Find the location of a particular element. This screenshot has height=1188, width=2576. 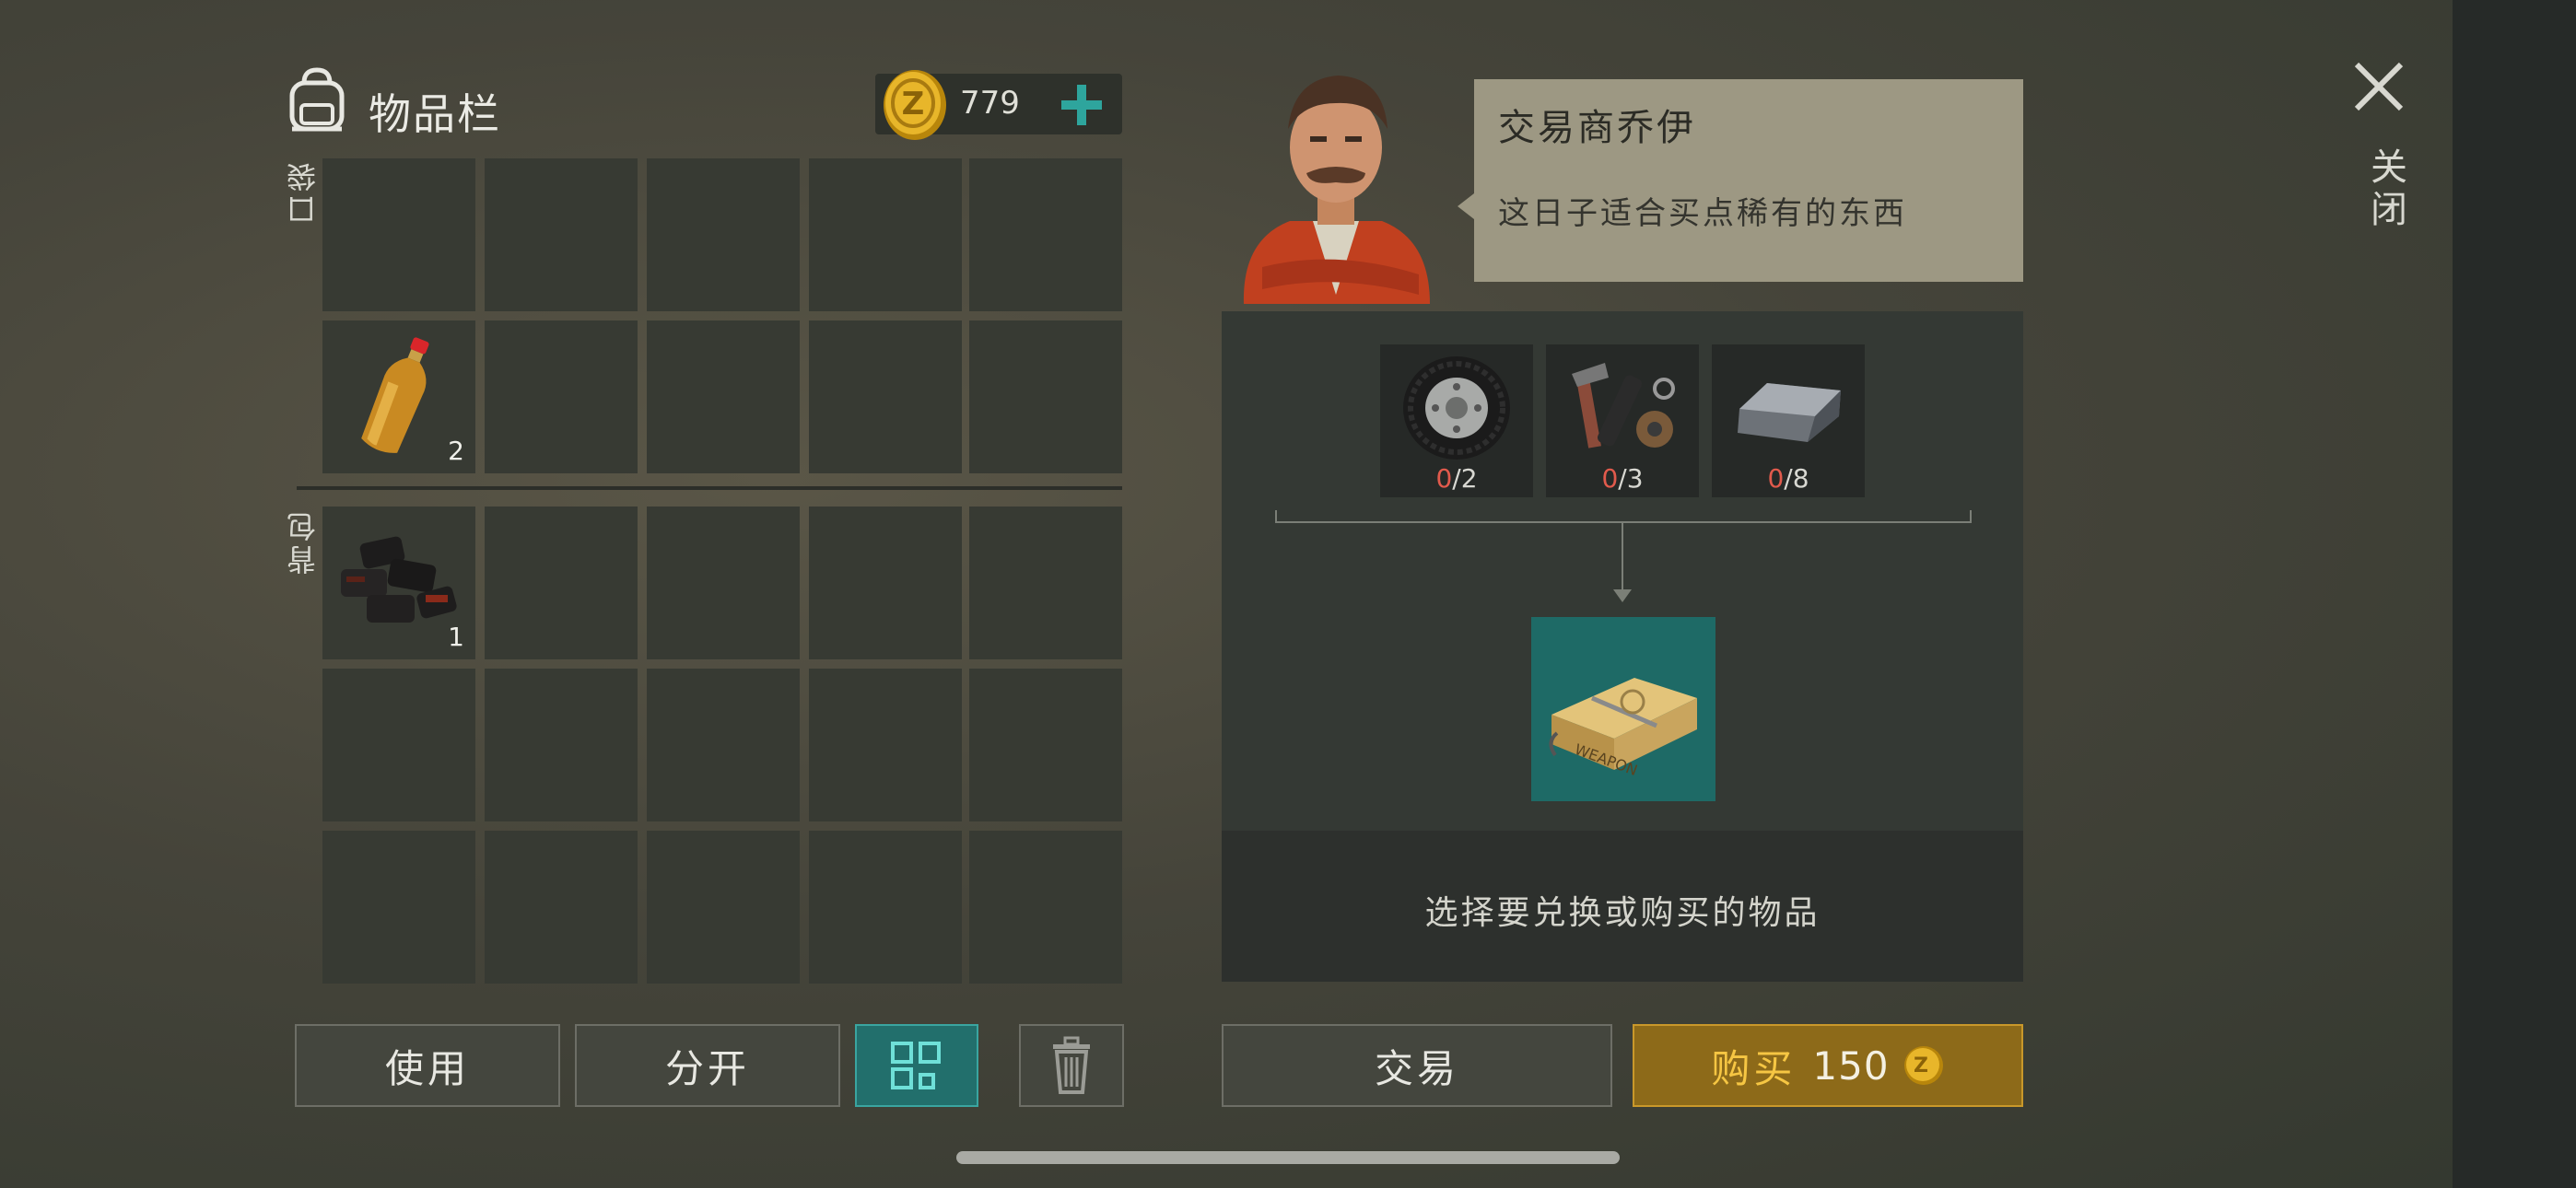

delete-button is located at coordinates (1071, 1065).